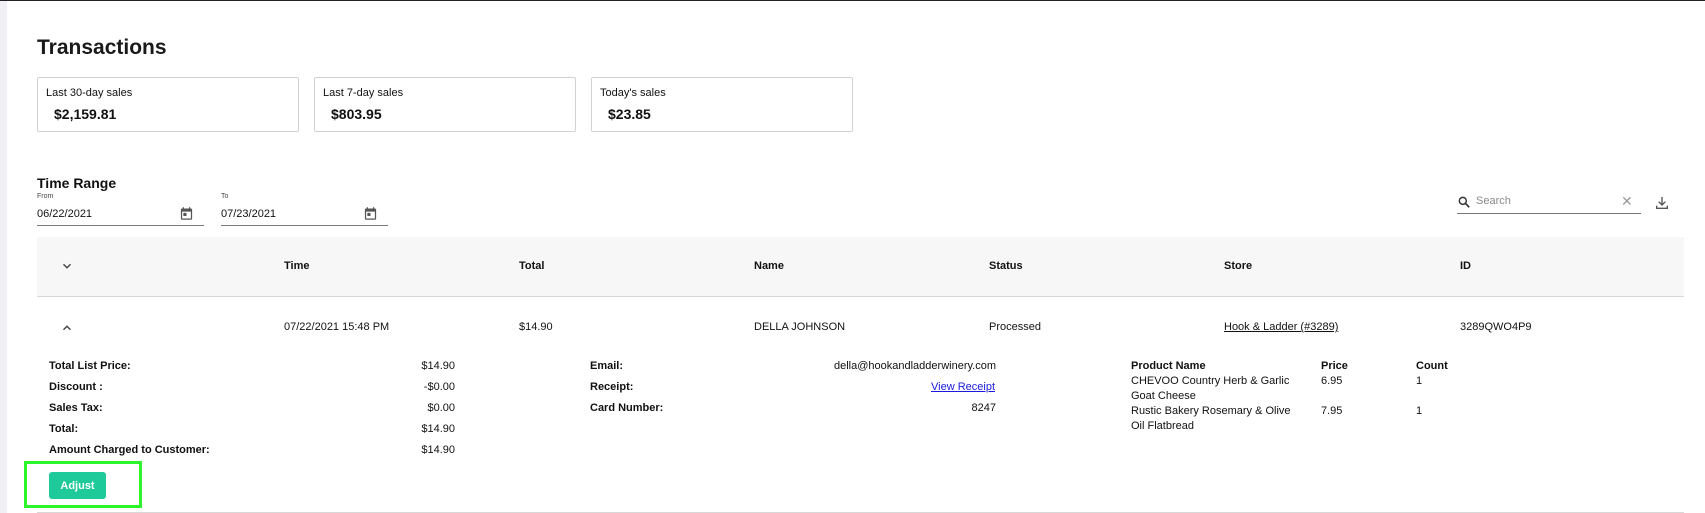 Image resolution: width=1705 pixels, height=513 pixels. Describe the element at coordinates (85, 114) in the screenshot. I see `summary-card-value: $2,159.81` at that location.